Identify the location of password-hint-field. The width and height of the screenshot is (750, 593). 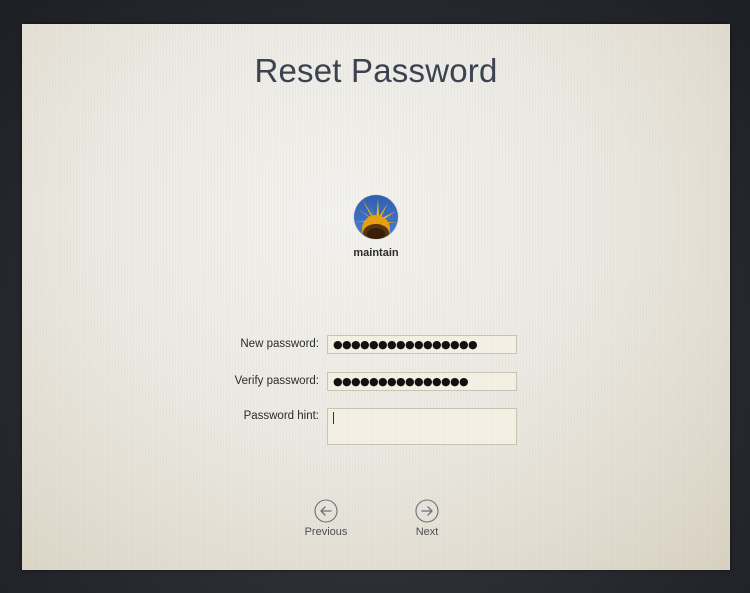
(422, 426).